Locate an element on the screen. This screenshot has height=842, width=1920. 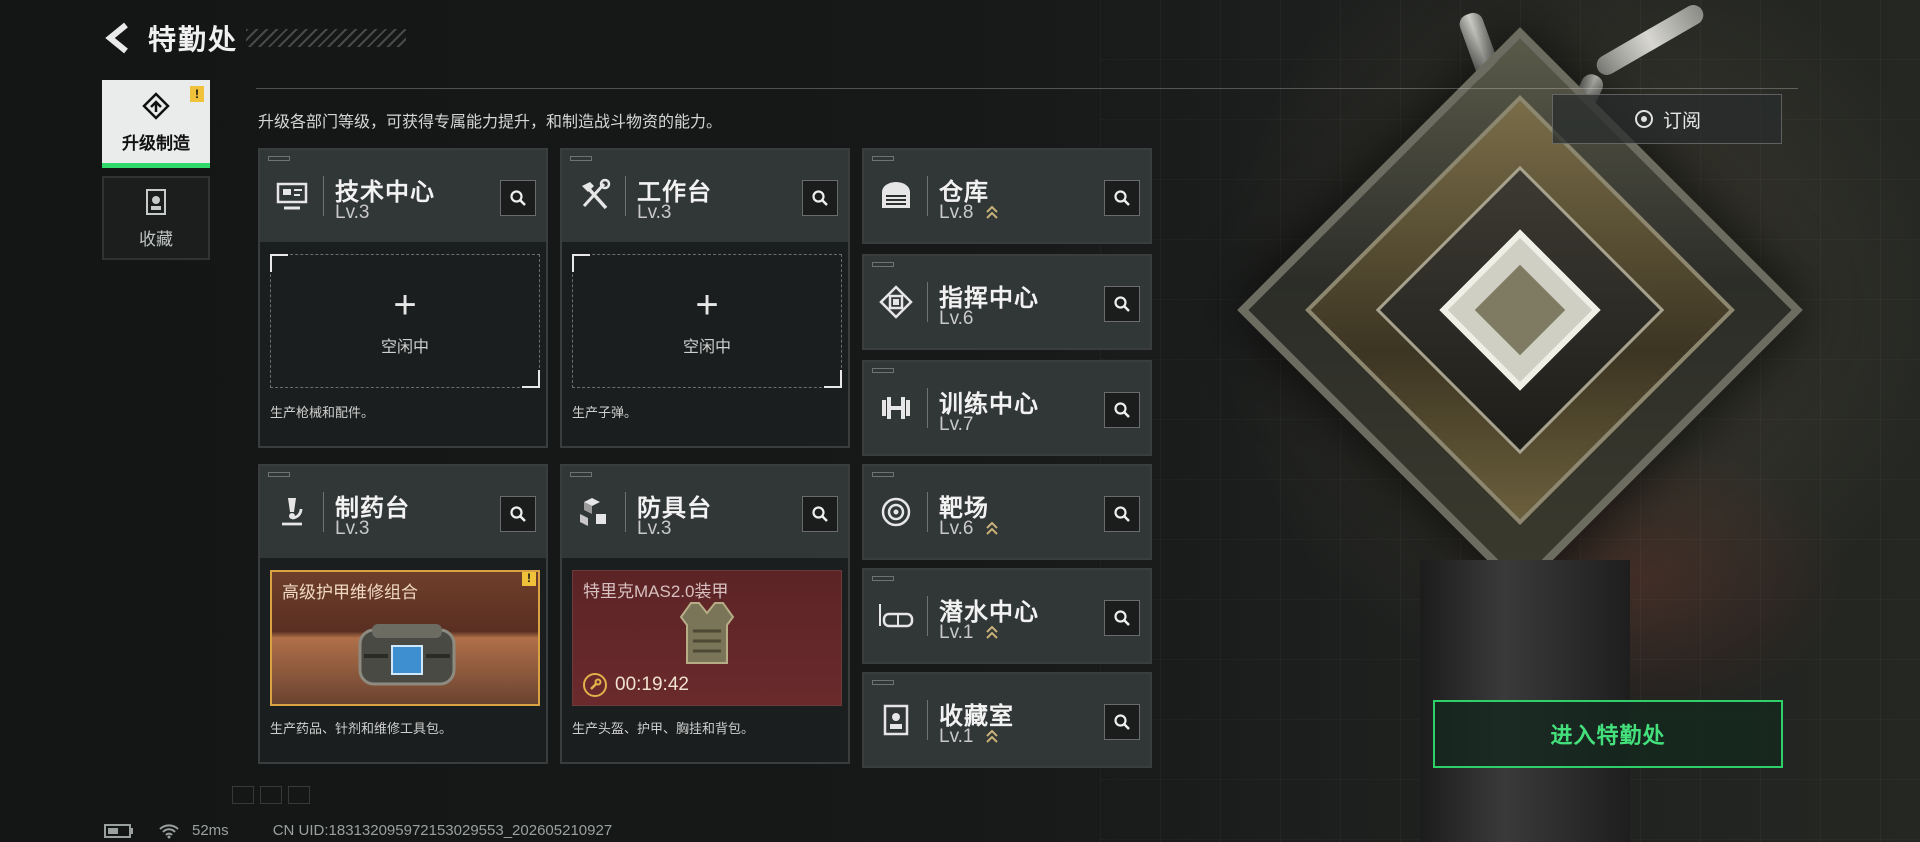
product-slot: 特里克MAS2.0装甲 00:19:42 is located at coordinates (707, 638).